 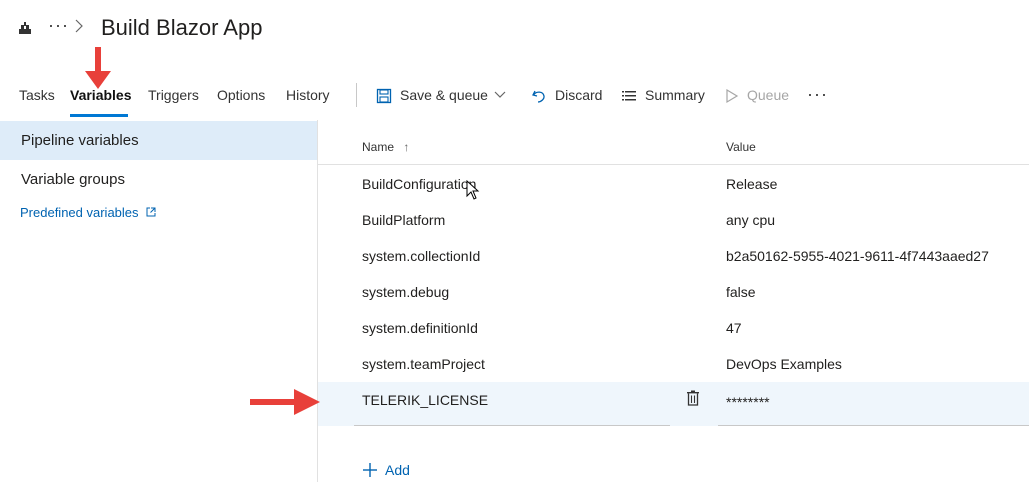 I want to click on plus-icon, so click(x=370, y=470).